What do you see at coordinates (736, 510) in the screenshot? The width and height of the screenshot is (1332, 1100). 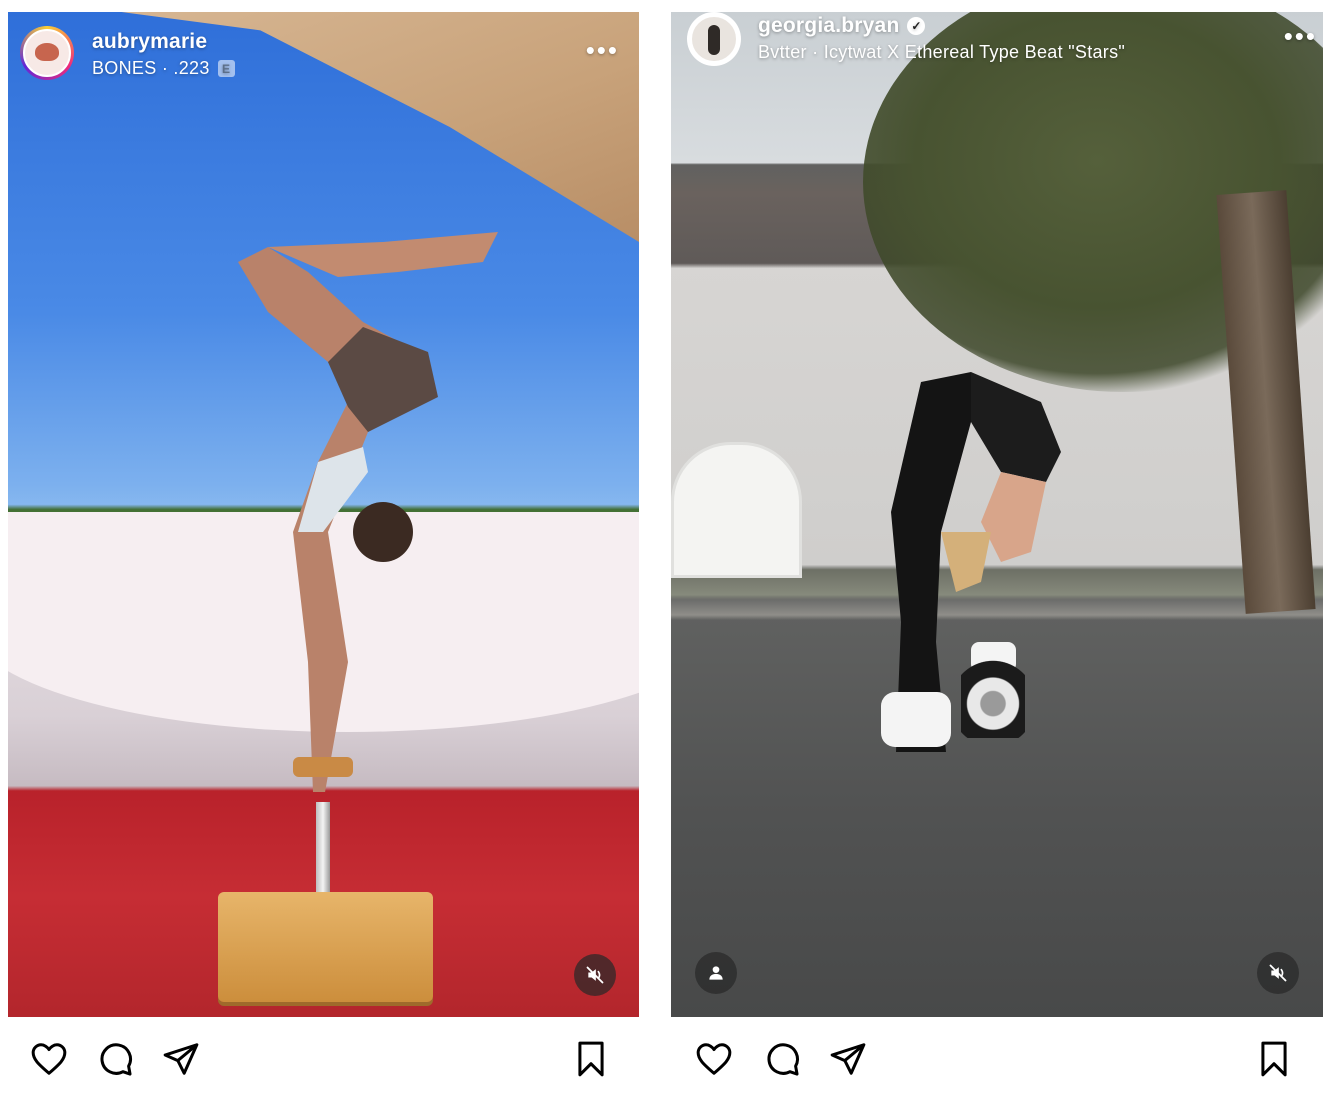 I see `garage-door` at bounding box center [736, 510].